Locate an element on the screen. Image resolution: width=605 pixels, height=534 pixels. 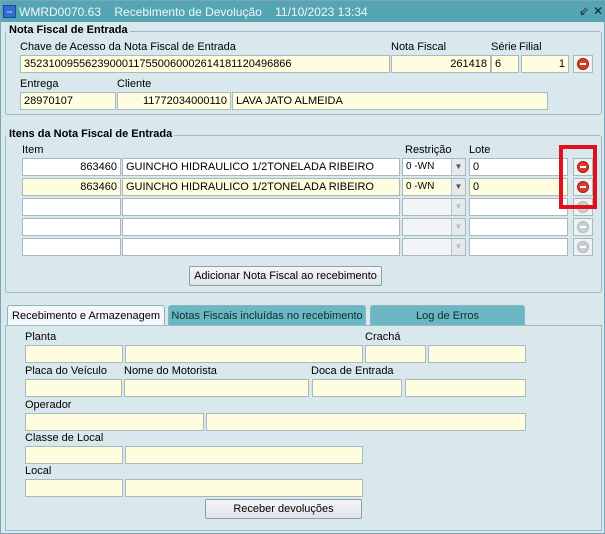
doca-name-input is located at coordinates (465, 388).